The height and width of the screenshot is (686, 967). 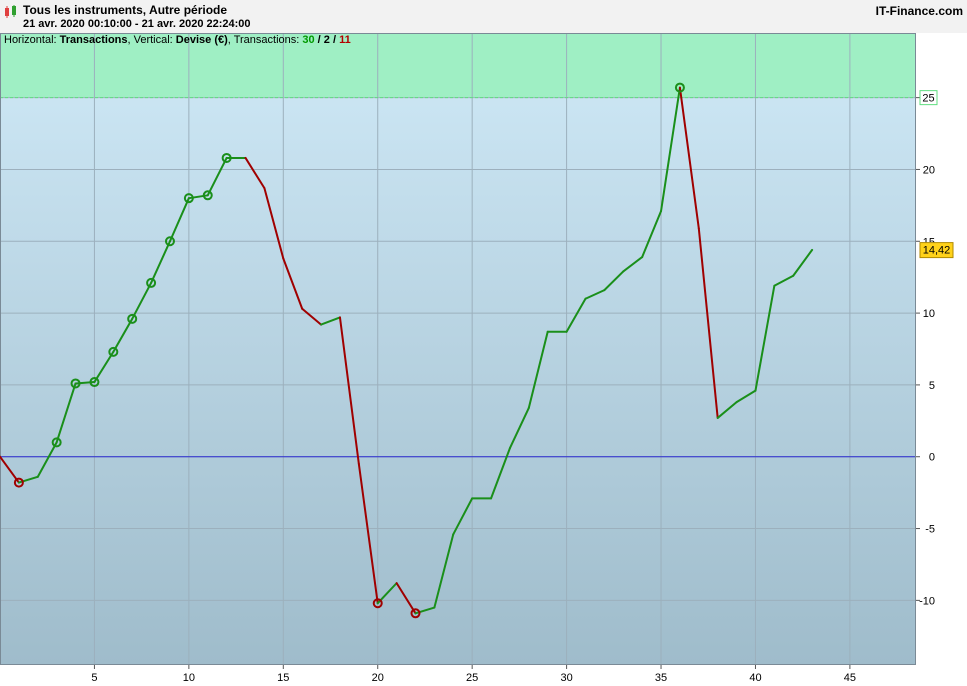 I want to click on x-axis: 5 10 15 20 25 30 35 40 45, so click(x=473, y=674).